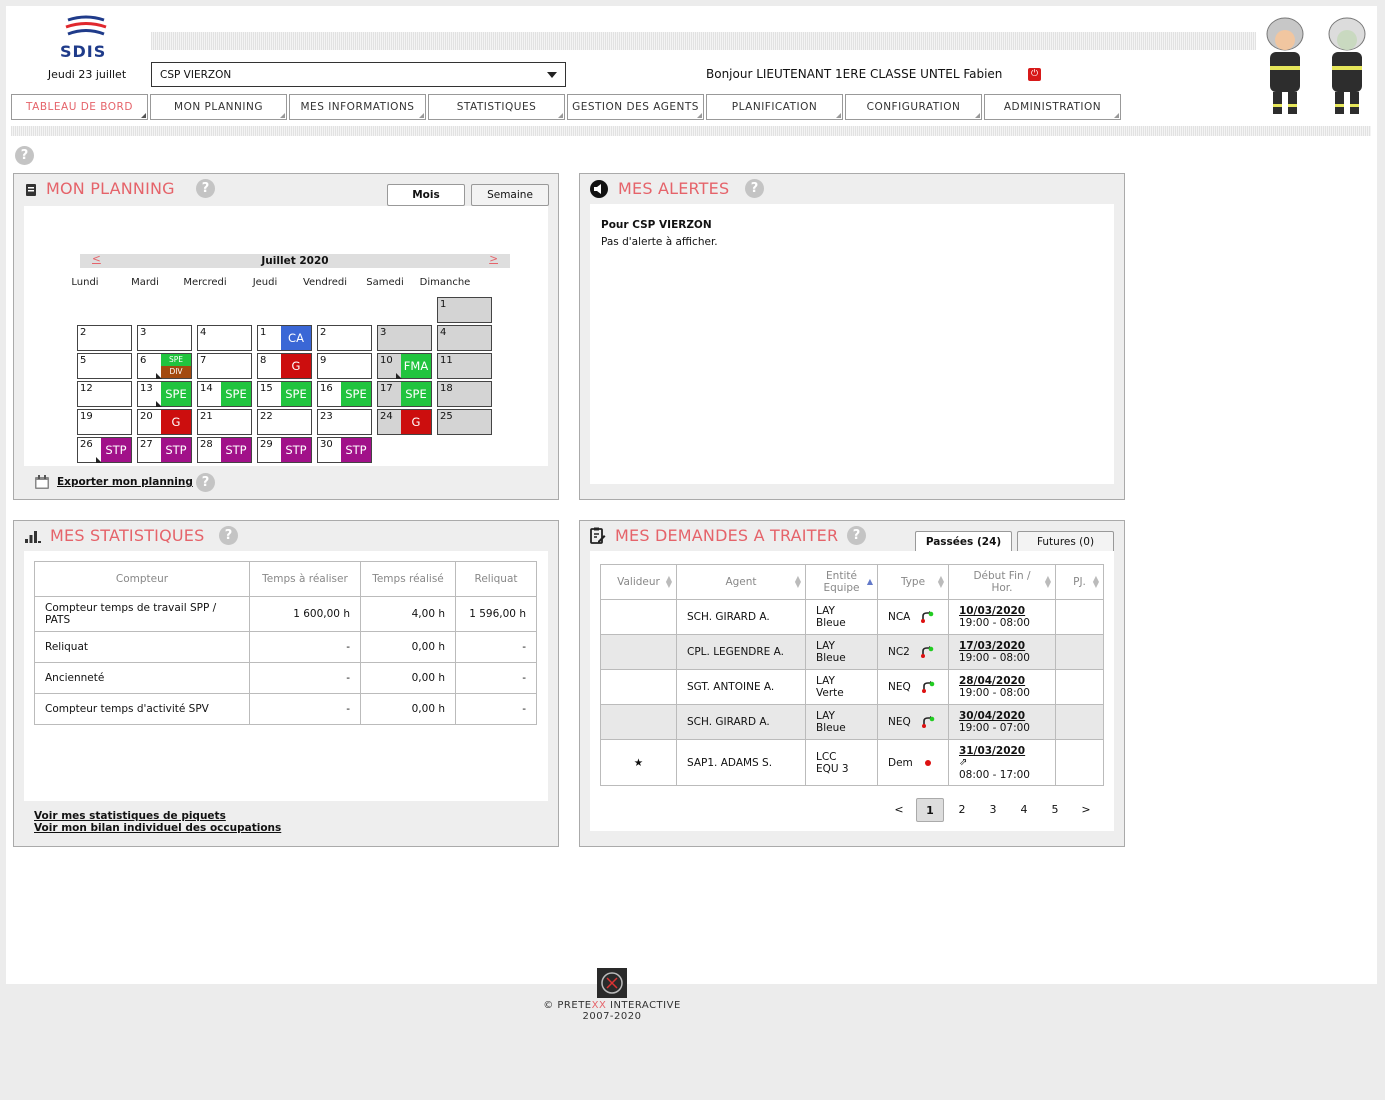 The height and width of the screenshot is (1100, 1385). I want to click on tab-futures: Futures (0), so click(1065, 542).